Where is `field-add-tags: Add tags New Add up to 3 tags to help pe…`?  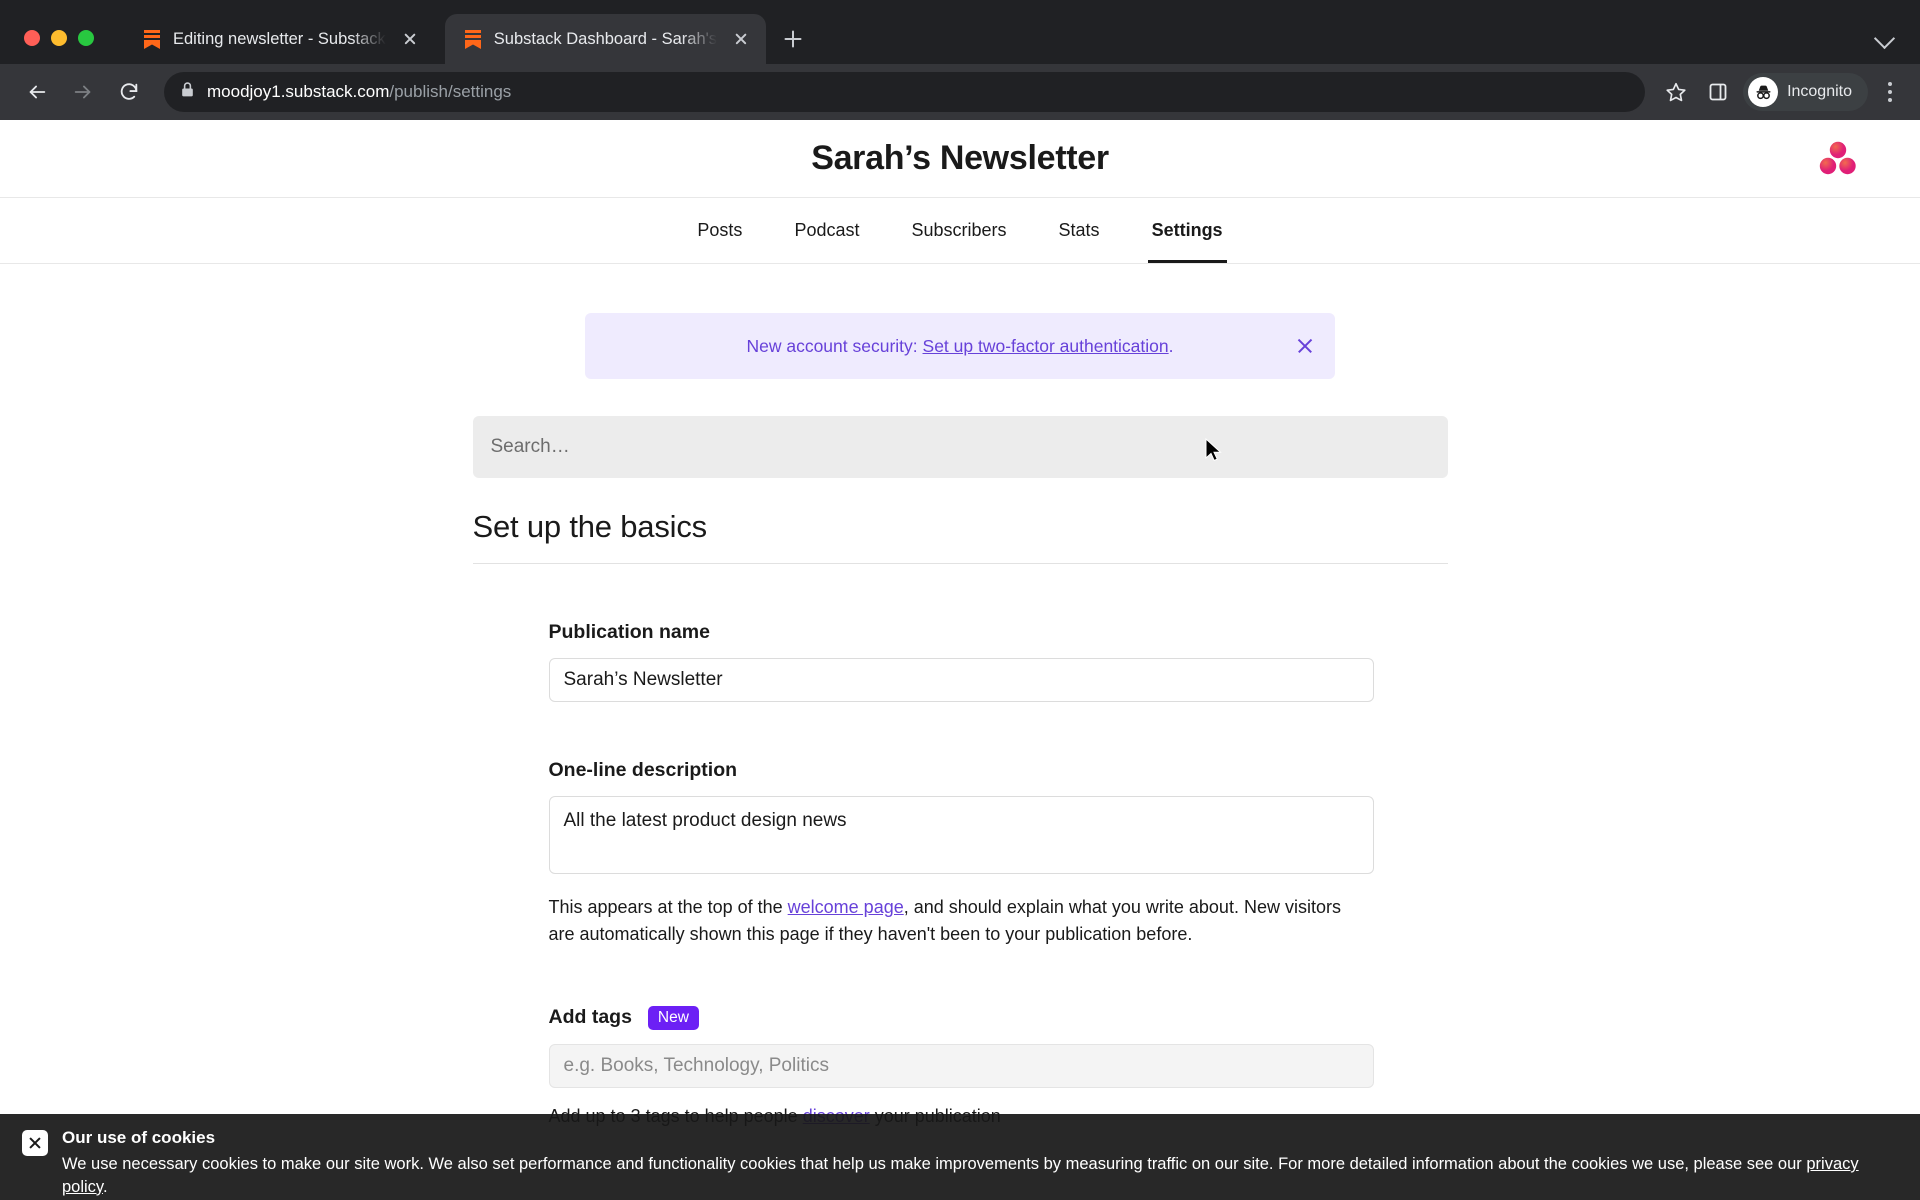 field-add-tags: Add tags New Add up to 3 tags to help pe… is located at coordinates (961, 1040).